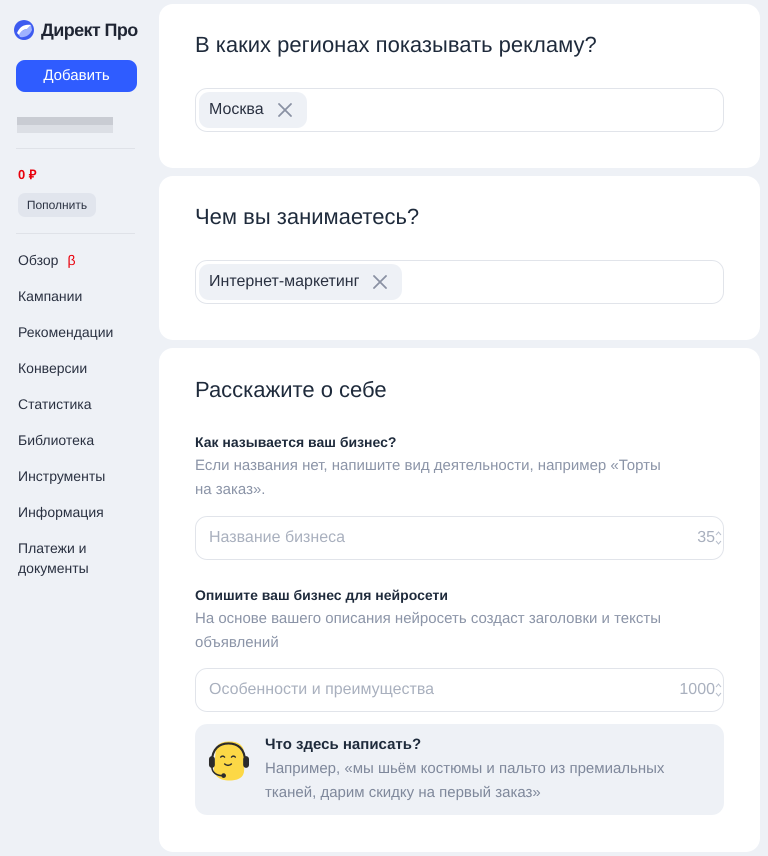  I want to click on tip-text: Например, «мы шьём костюмы и пальто из премиальных тканей, дарим скидку на первый заказ», so click(465, 781).